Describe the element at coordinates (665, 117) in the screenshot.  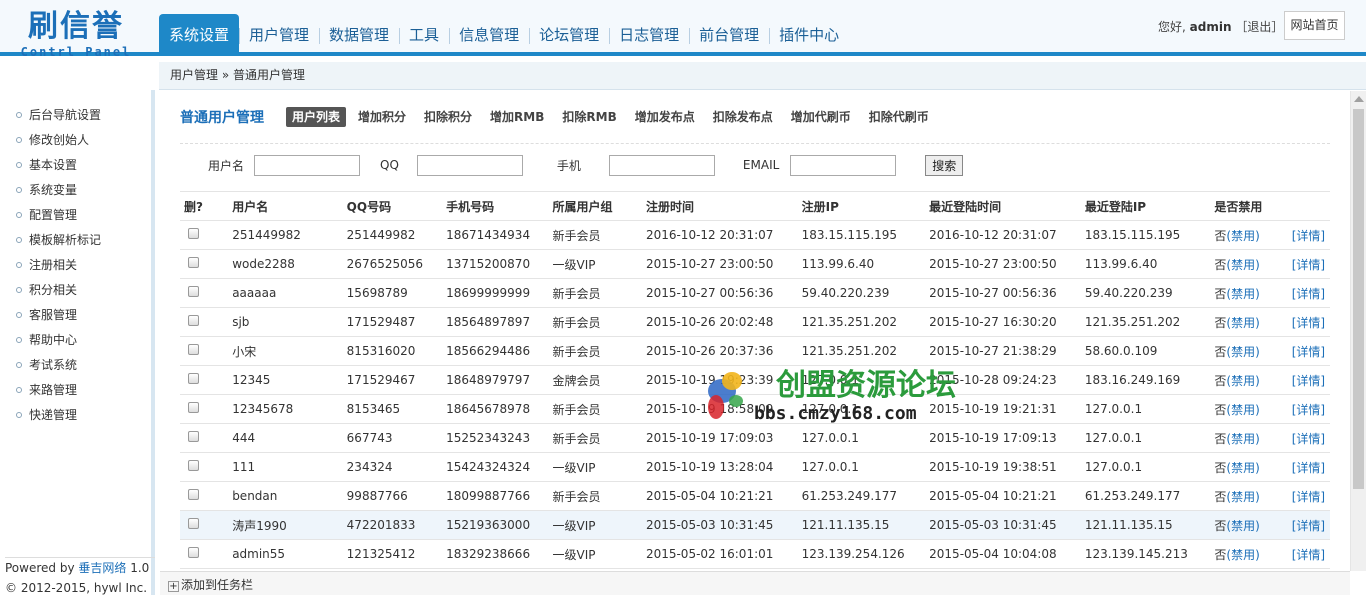
I see `tab-5: 增加发布点` at that location.